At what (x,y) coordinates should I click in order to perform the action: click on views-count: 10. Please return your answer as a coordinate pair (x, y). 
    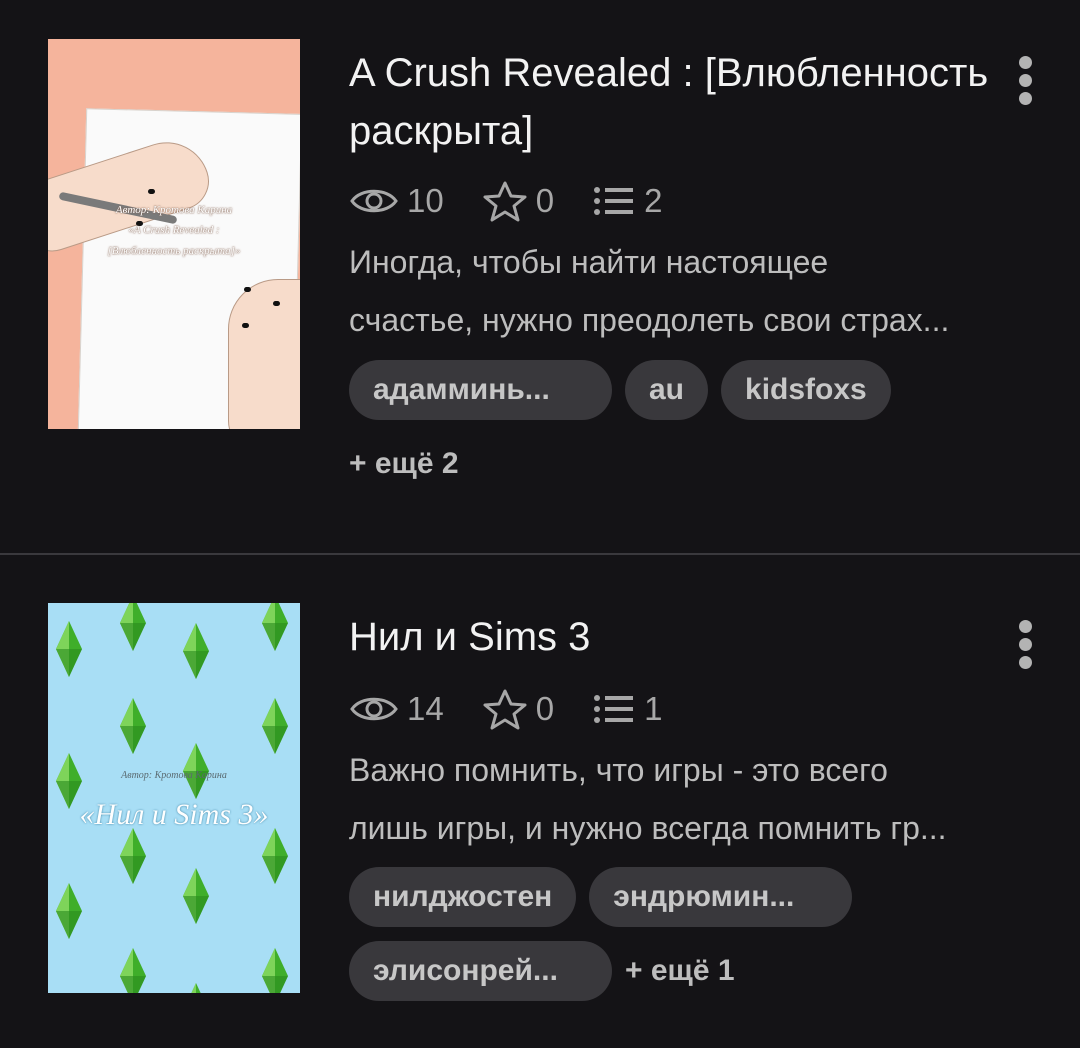
    Looking at the image, I should click on (425, 200).